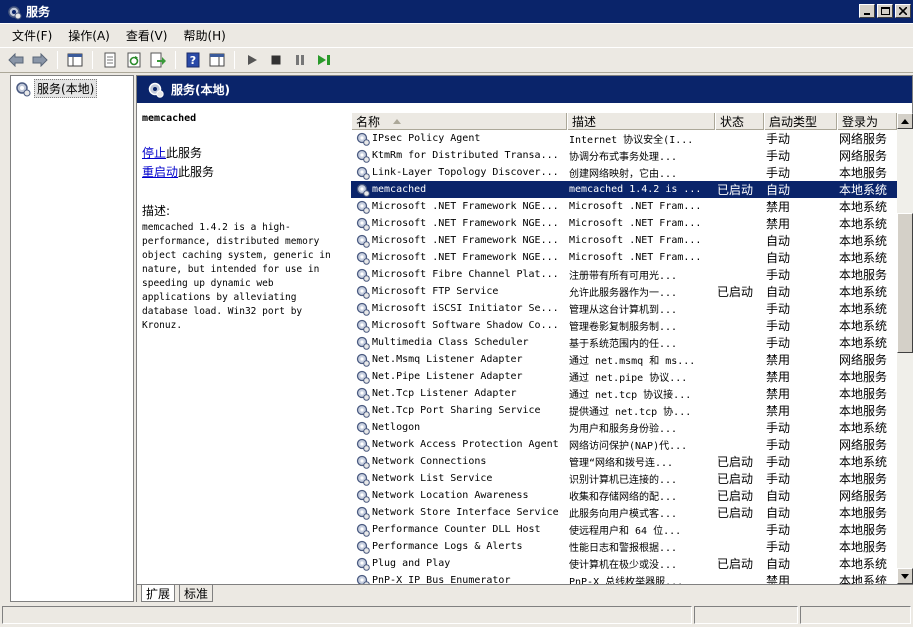 Image resolution: width=913 pixels, height=627 pixels. Describe the element at coordinates (147, 35) in the screenshot. I see `menu-view: 查看(V)` at that location.